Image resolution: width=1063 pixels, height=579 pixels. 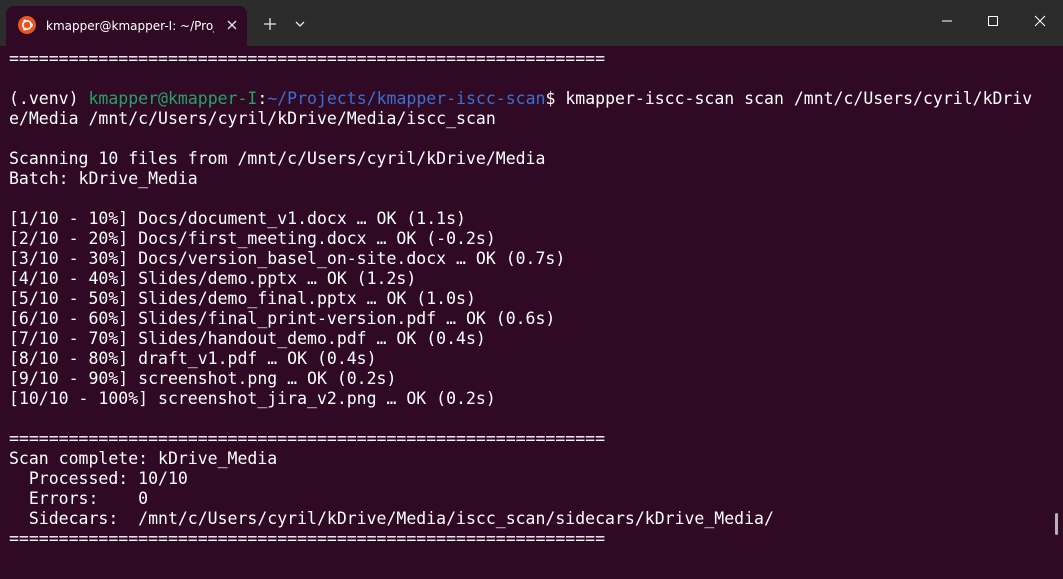 I want to click on processed-line: Processed: 10/10, so click(x=98, y=478).